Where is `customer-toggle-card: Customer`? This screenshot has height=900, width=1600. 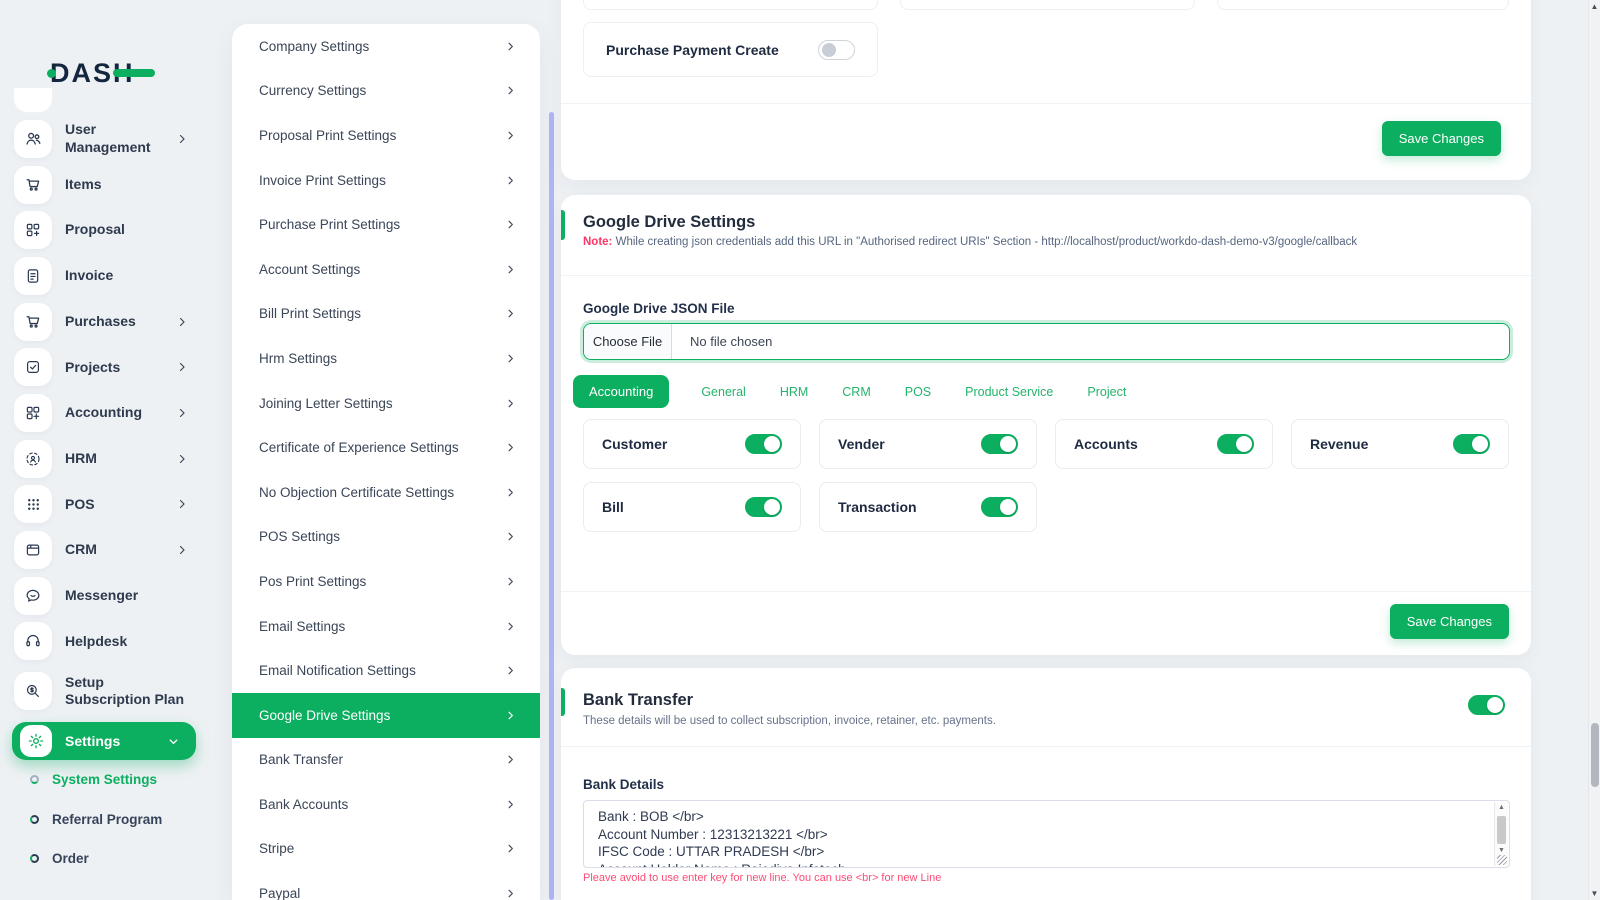
customer-toggle-card: Customer is located at coordinates (692, 444).